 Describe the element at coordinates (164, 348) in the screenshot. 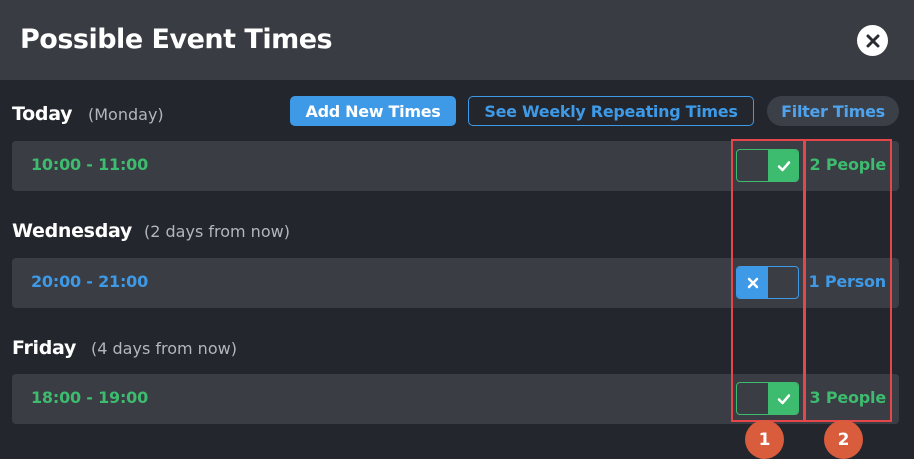

I see `day-subtitle: (4 days from now)` at that location.